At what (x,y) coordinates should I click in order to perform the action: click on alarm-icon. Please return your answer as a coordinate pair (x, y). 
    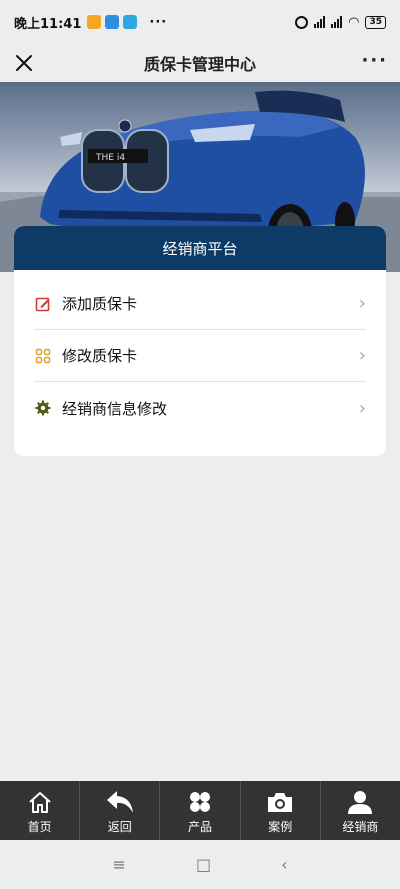
    Looking at the image, I should click on (302, 22).